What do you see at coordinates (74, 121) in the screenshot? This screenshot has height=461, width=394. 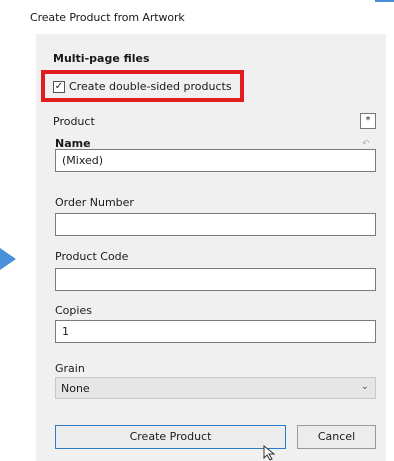 I see `product-label: Product` at bounding box center [74, 121].